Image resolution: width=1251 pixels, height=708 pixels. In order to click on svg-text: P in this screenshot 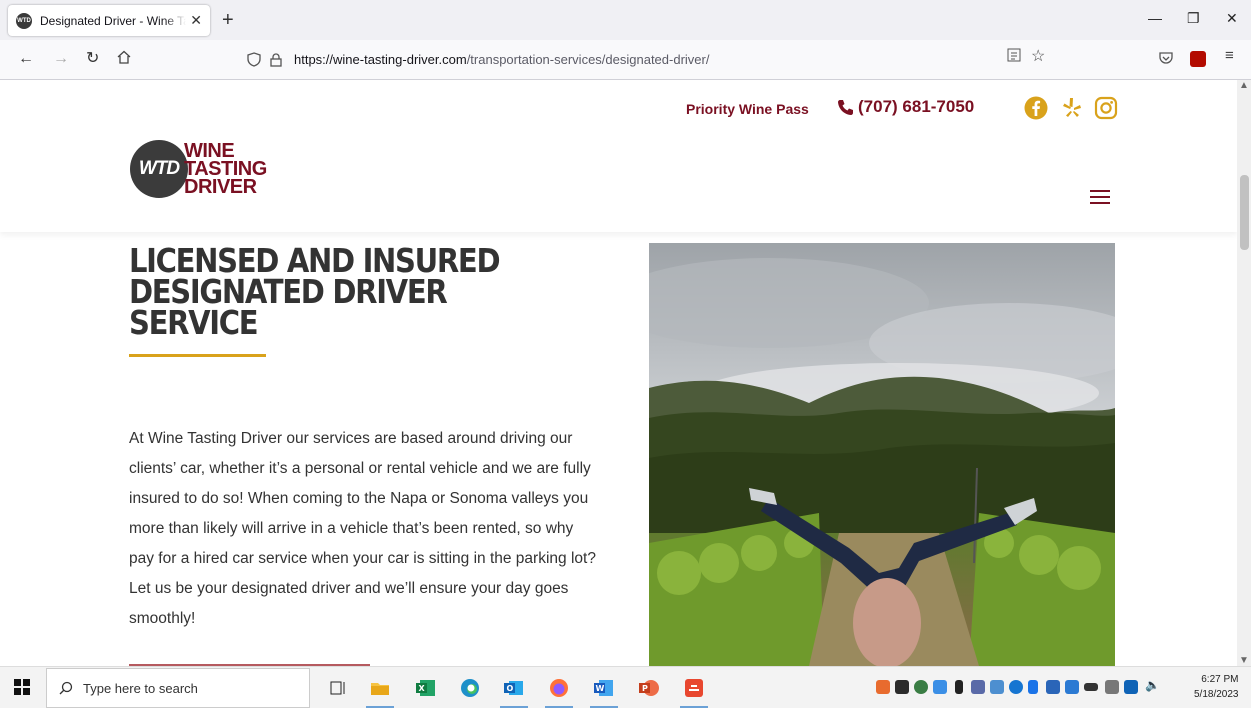, I will do `click(645, 688)`.